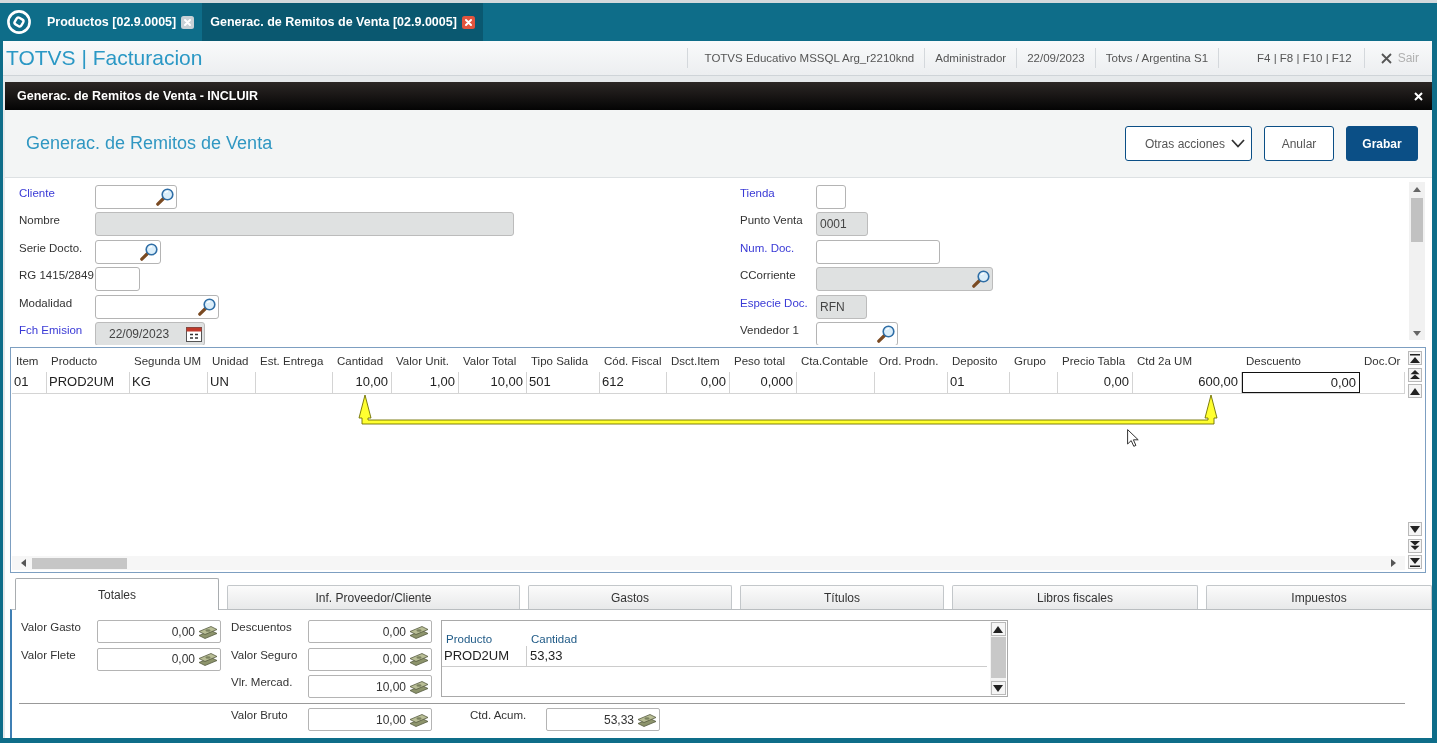 This screenshot has height=743, width=1437. Describe the element at coordinates (758, 193) in the screenshot. I see `field-label: Tienda` at that location.